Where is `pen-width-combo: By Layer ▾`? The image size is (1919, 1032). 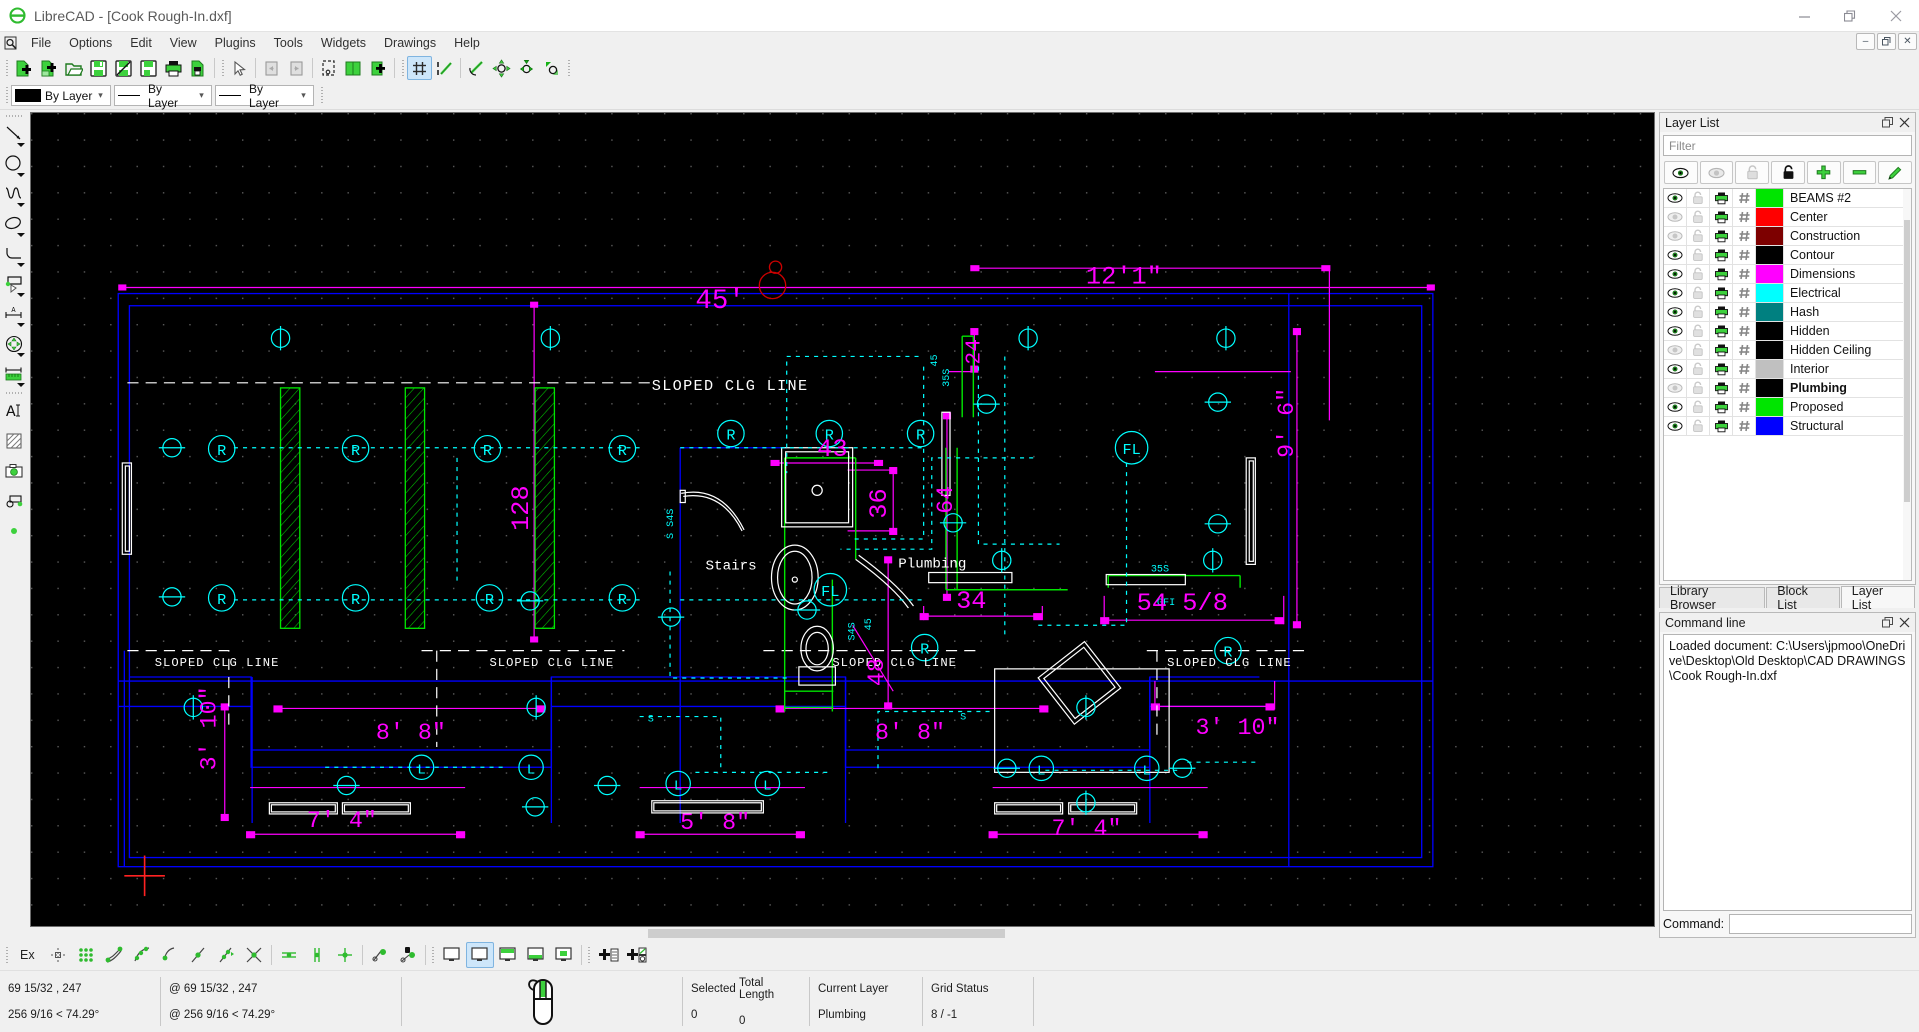
pen-width-combo: By Layer ▾ is located at coordinates (163, 96).